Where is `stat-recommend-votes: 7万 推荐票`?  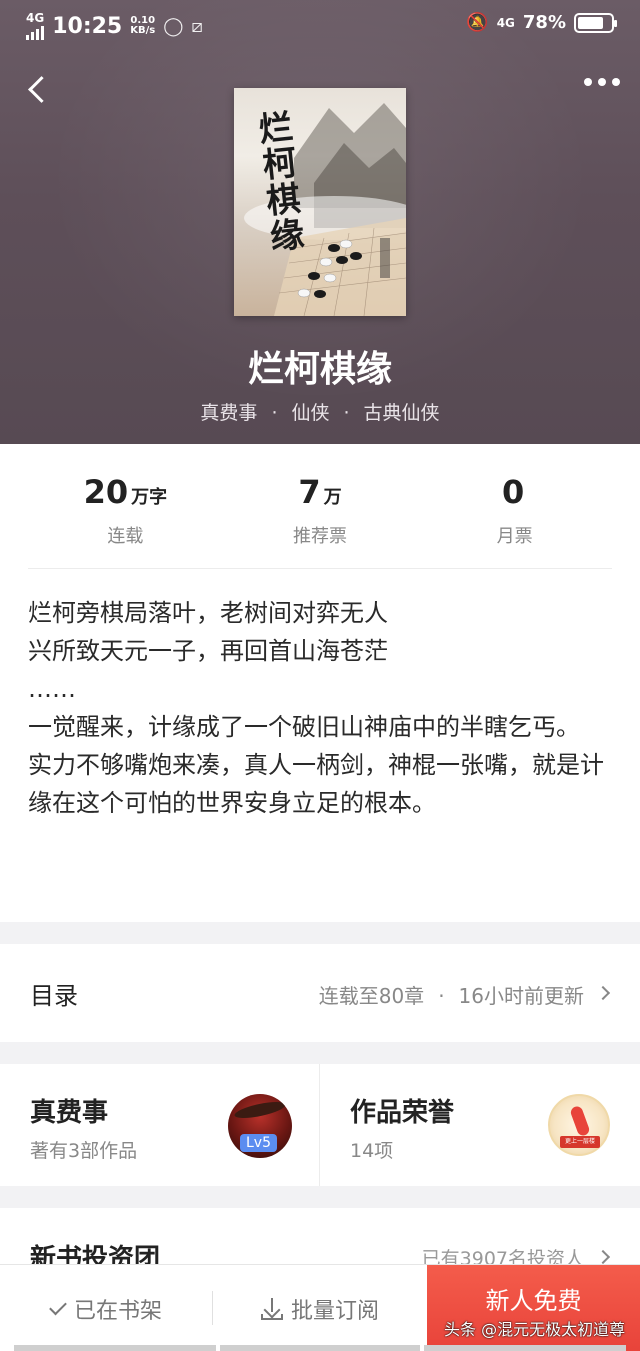 stat-recommend-votes: 7万 推荐票 is located at coordinates (320, 520).